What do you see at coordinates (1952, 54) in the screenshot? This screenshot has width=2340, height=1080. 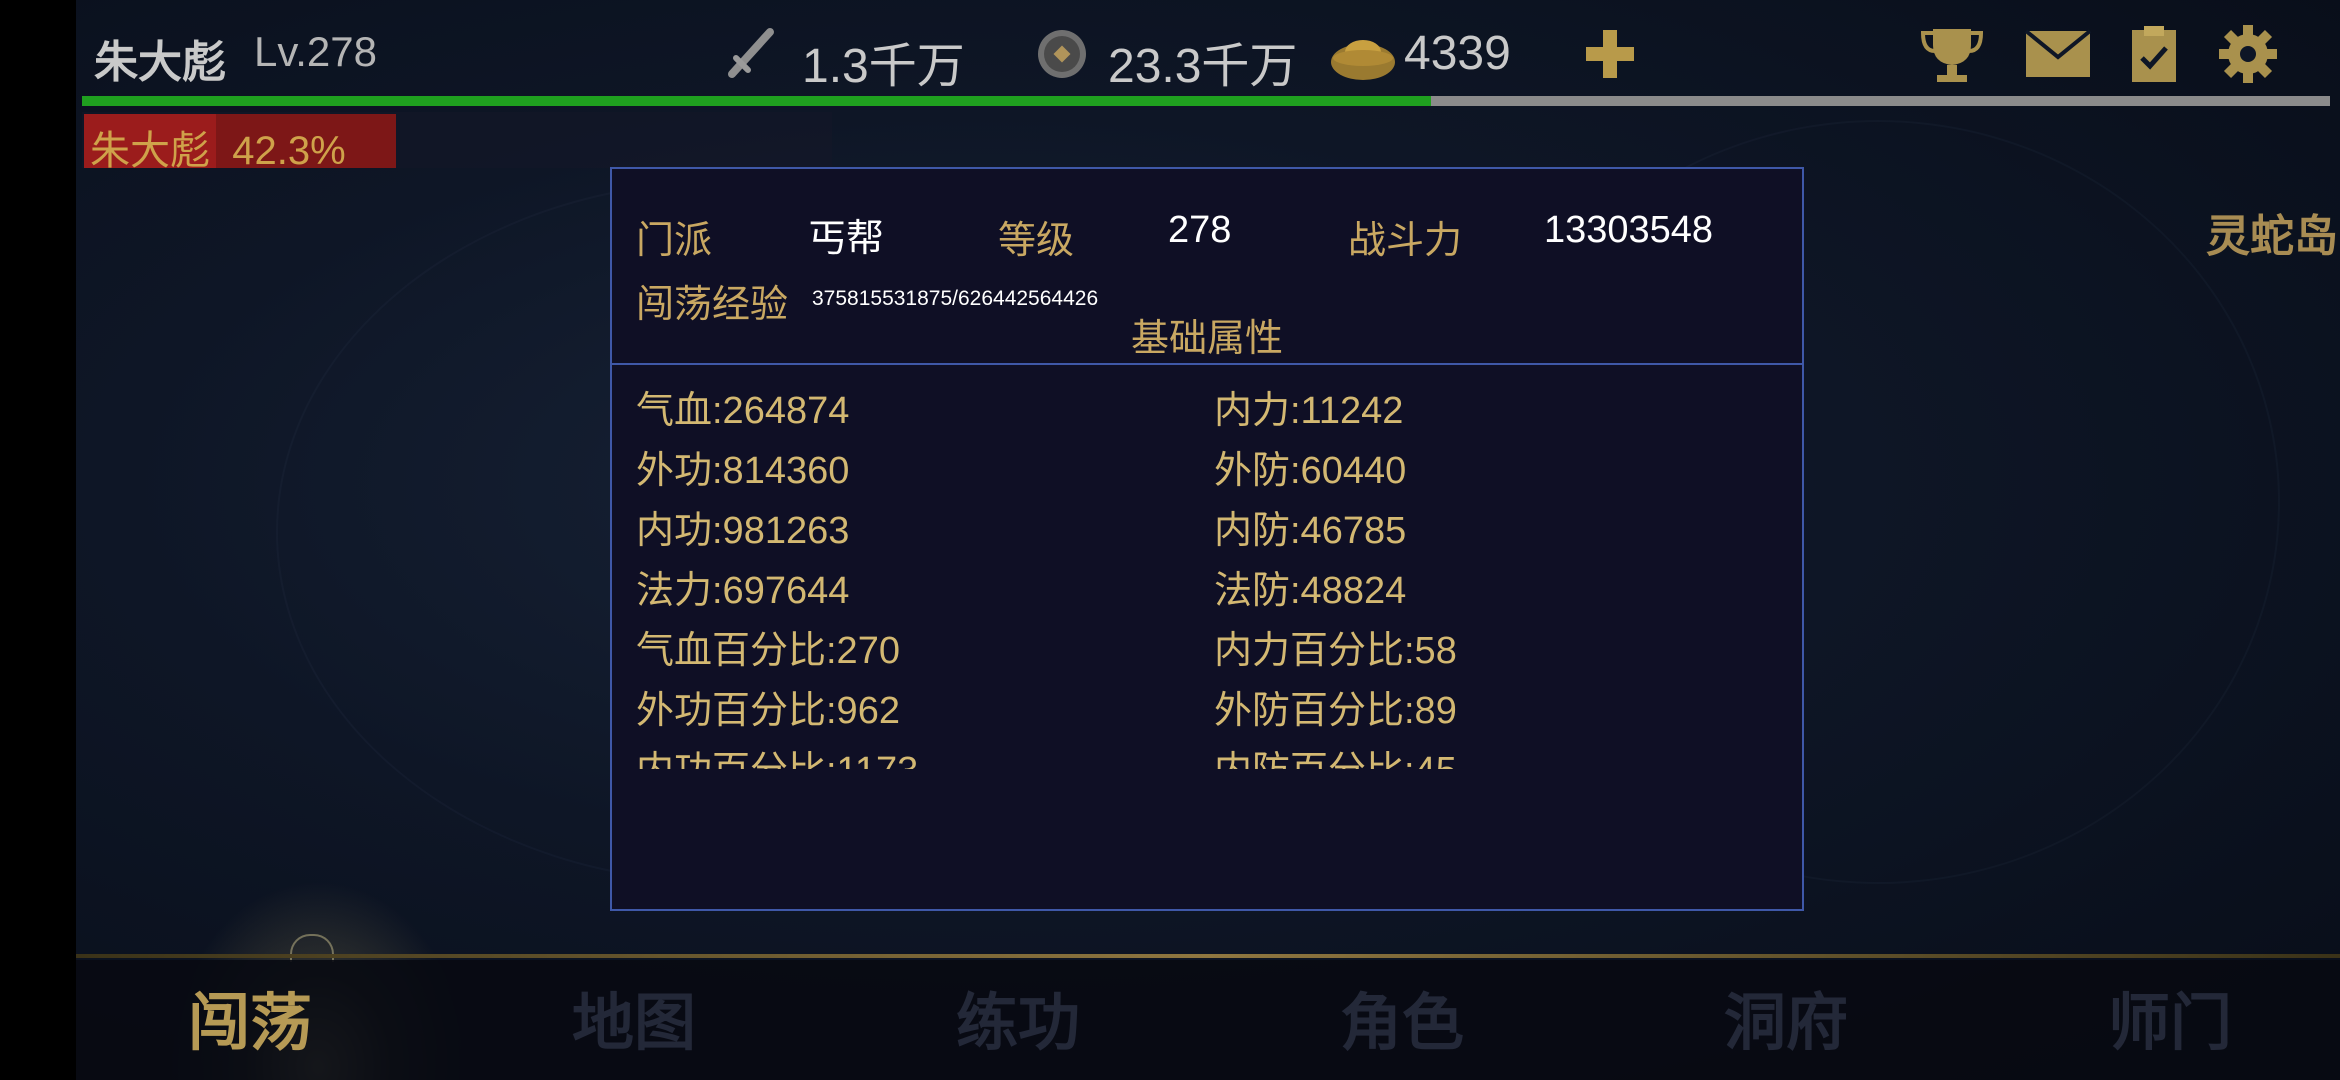 I see `trophy-icon` at bounding box center [1952, 54].